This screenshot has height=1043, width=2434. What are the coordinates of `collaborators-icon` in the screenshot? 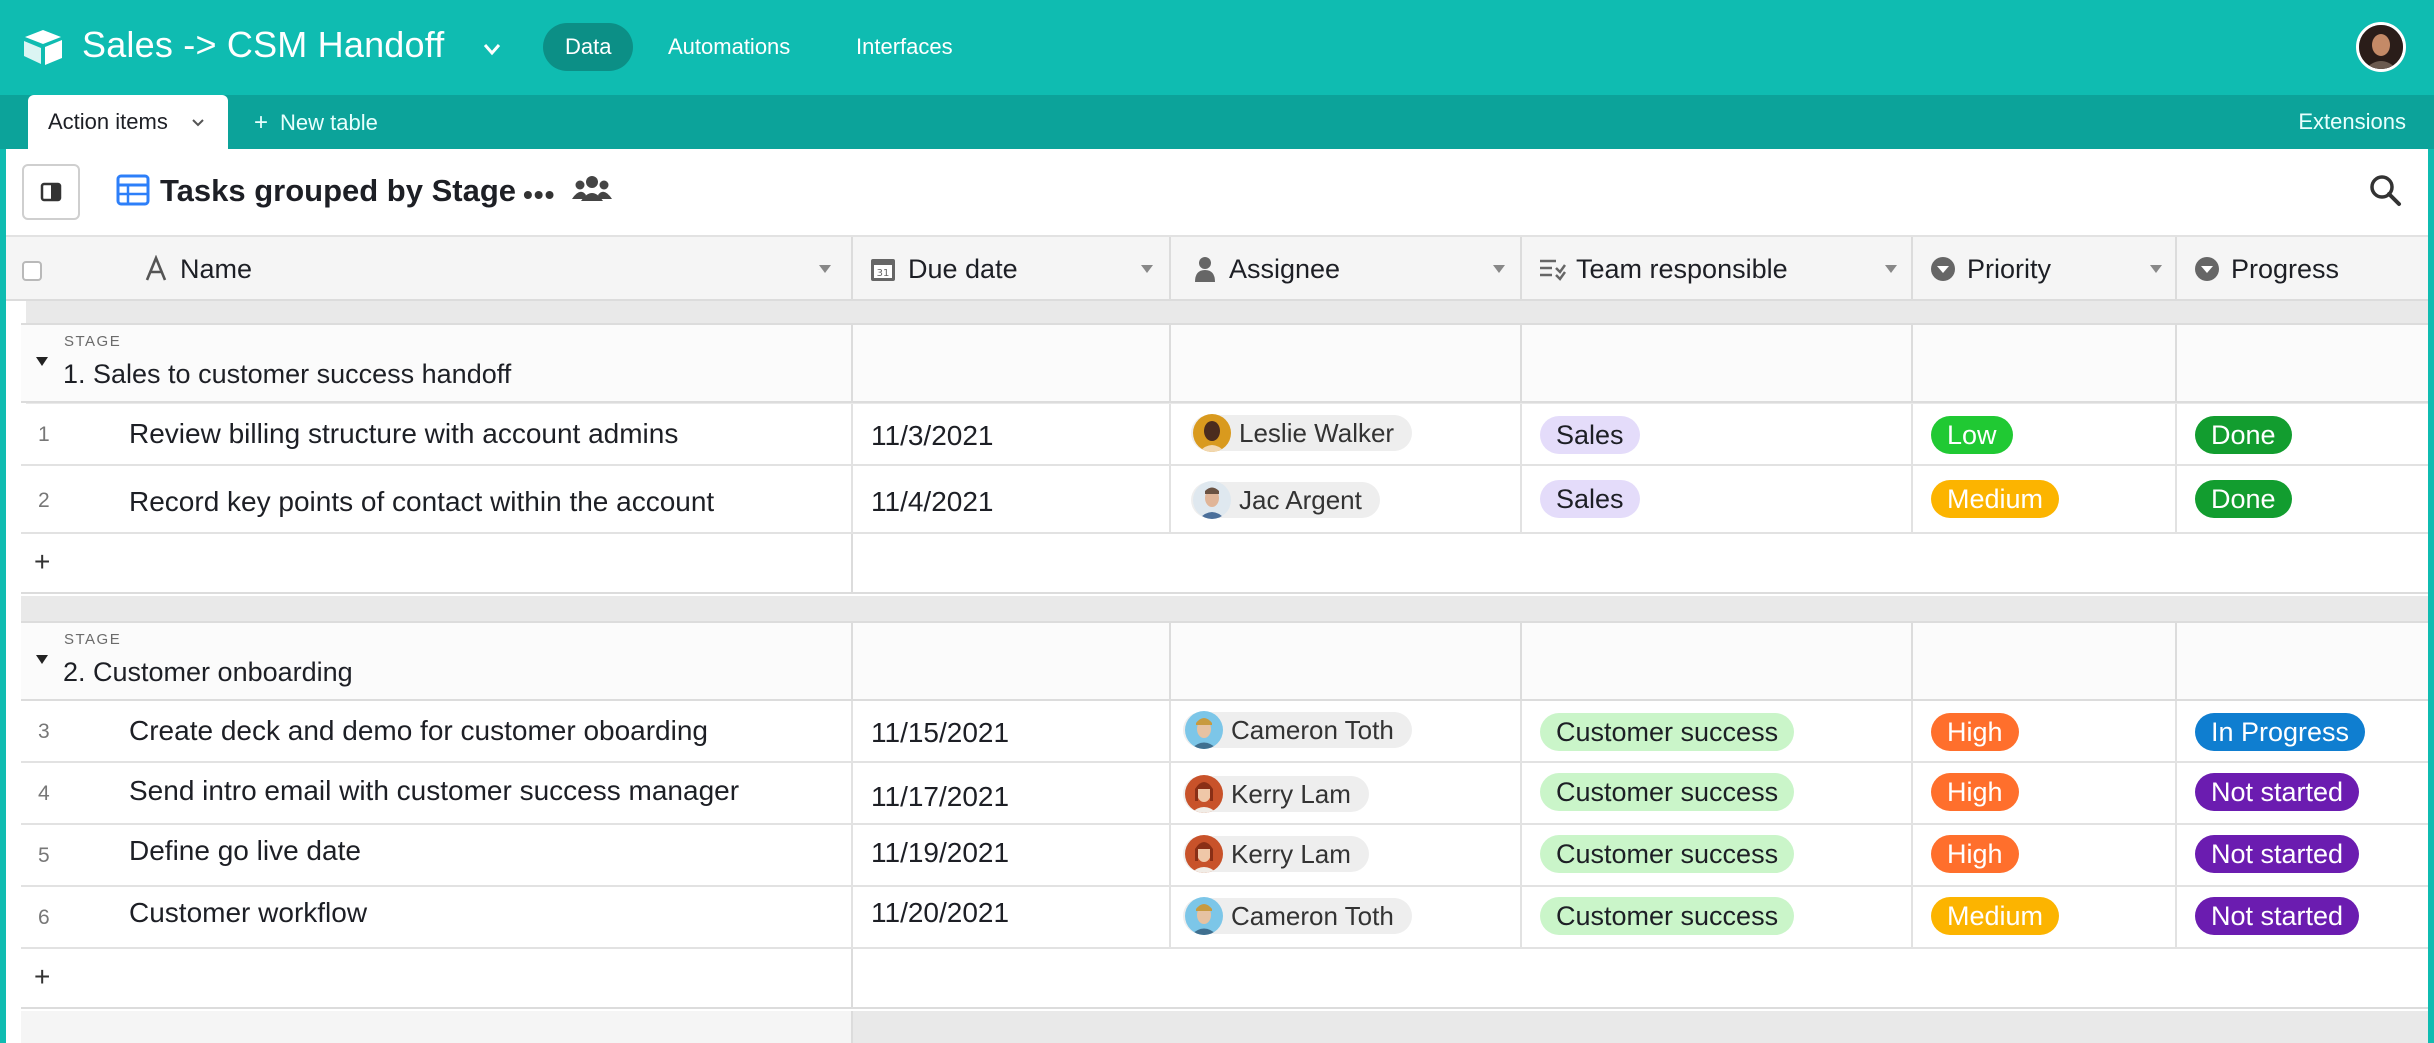 It's located at (592, 189).